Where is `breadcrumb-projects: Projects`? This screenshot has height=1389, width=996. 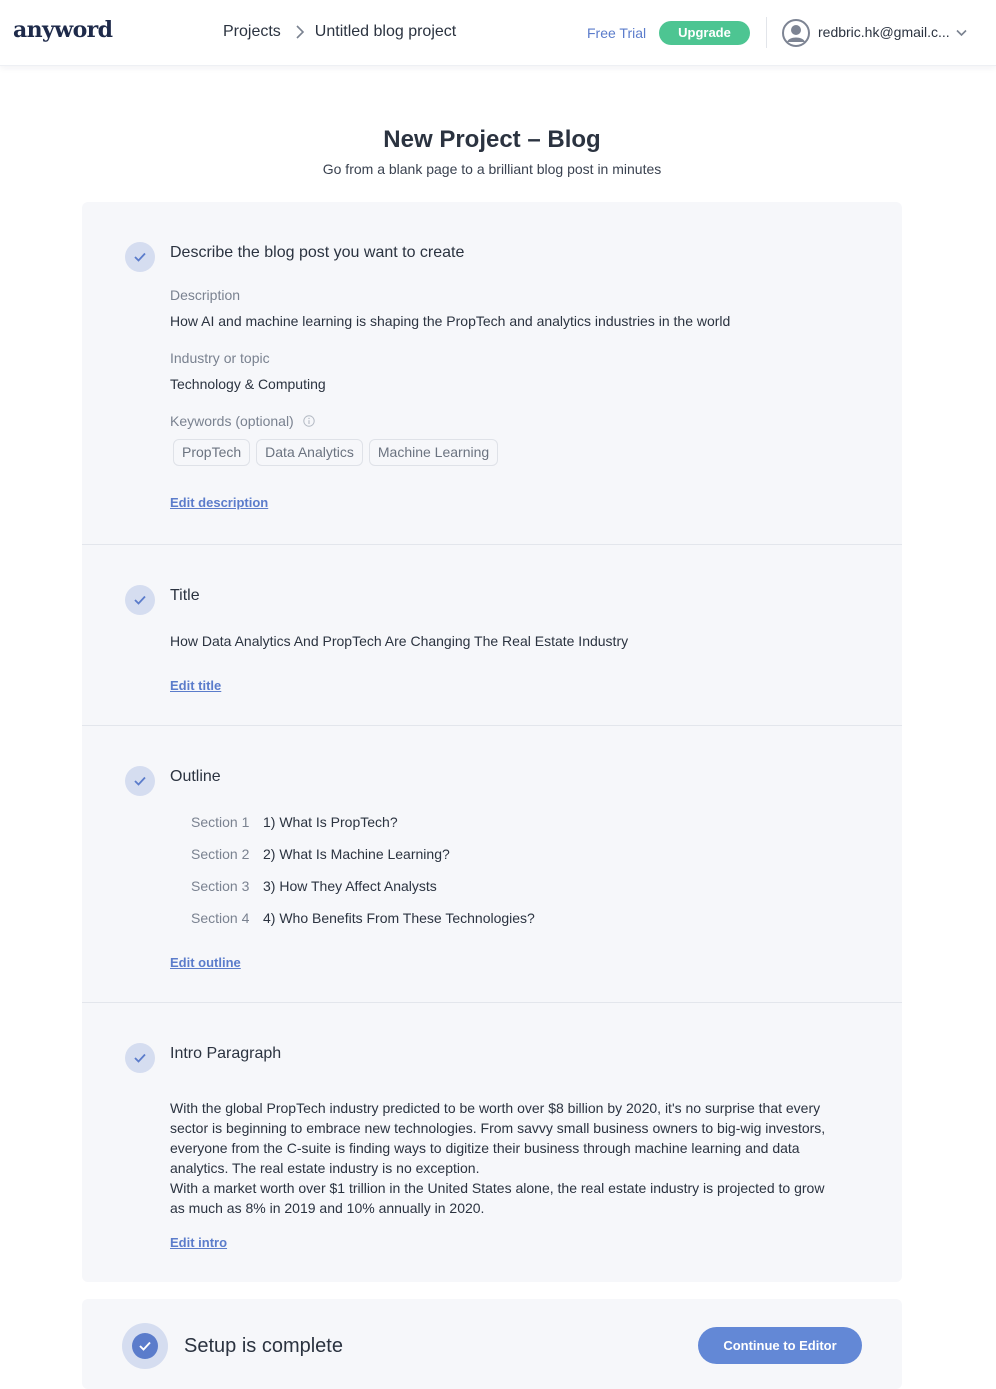 breadcrumb-projects: Projects is located at coordinates (252, 32).